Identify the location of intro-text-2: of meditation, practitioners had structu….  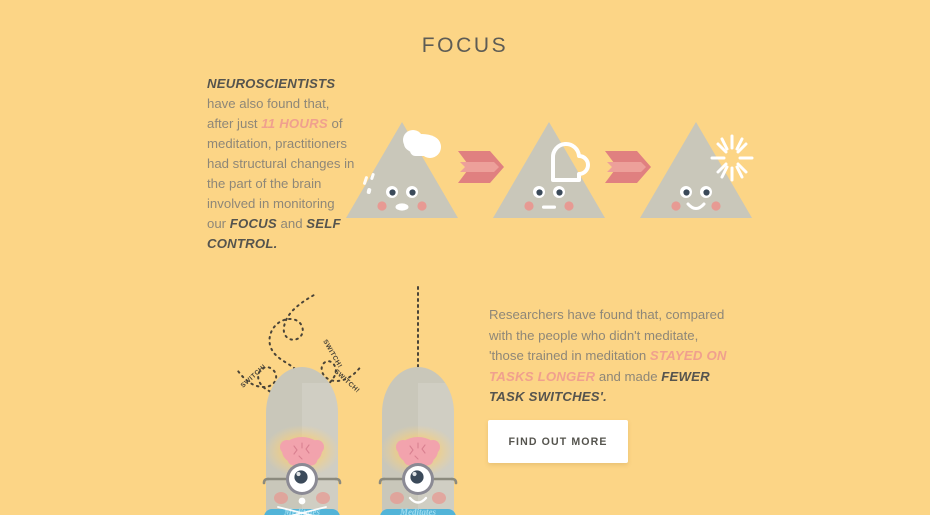
(281, 173).